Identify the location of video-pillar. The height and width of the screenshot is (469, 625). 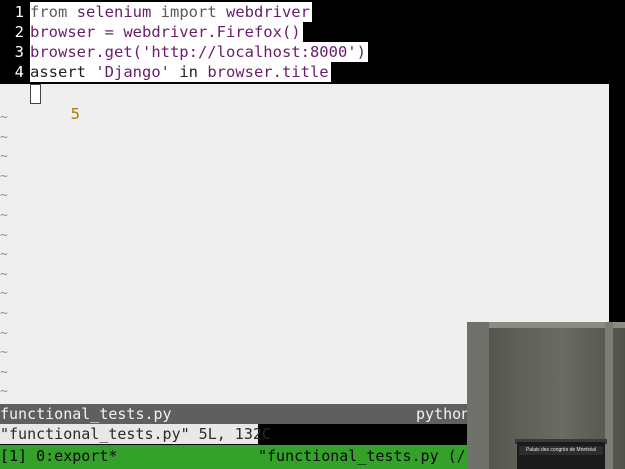
(609, 395).